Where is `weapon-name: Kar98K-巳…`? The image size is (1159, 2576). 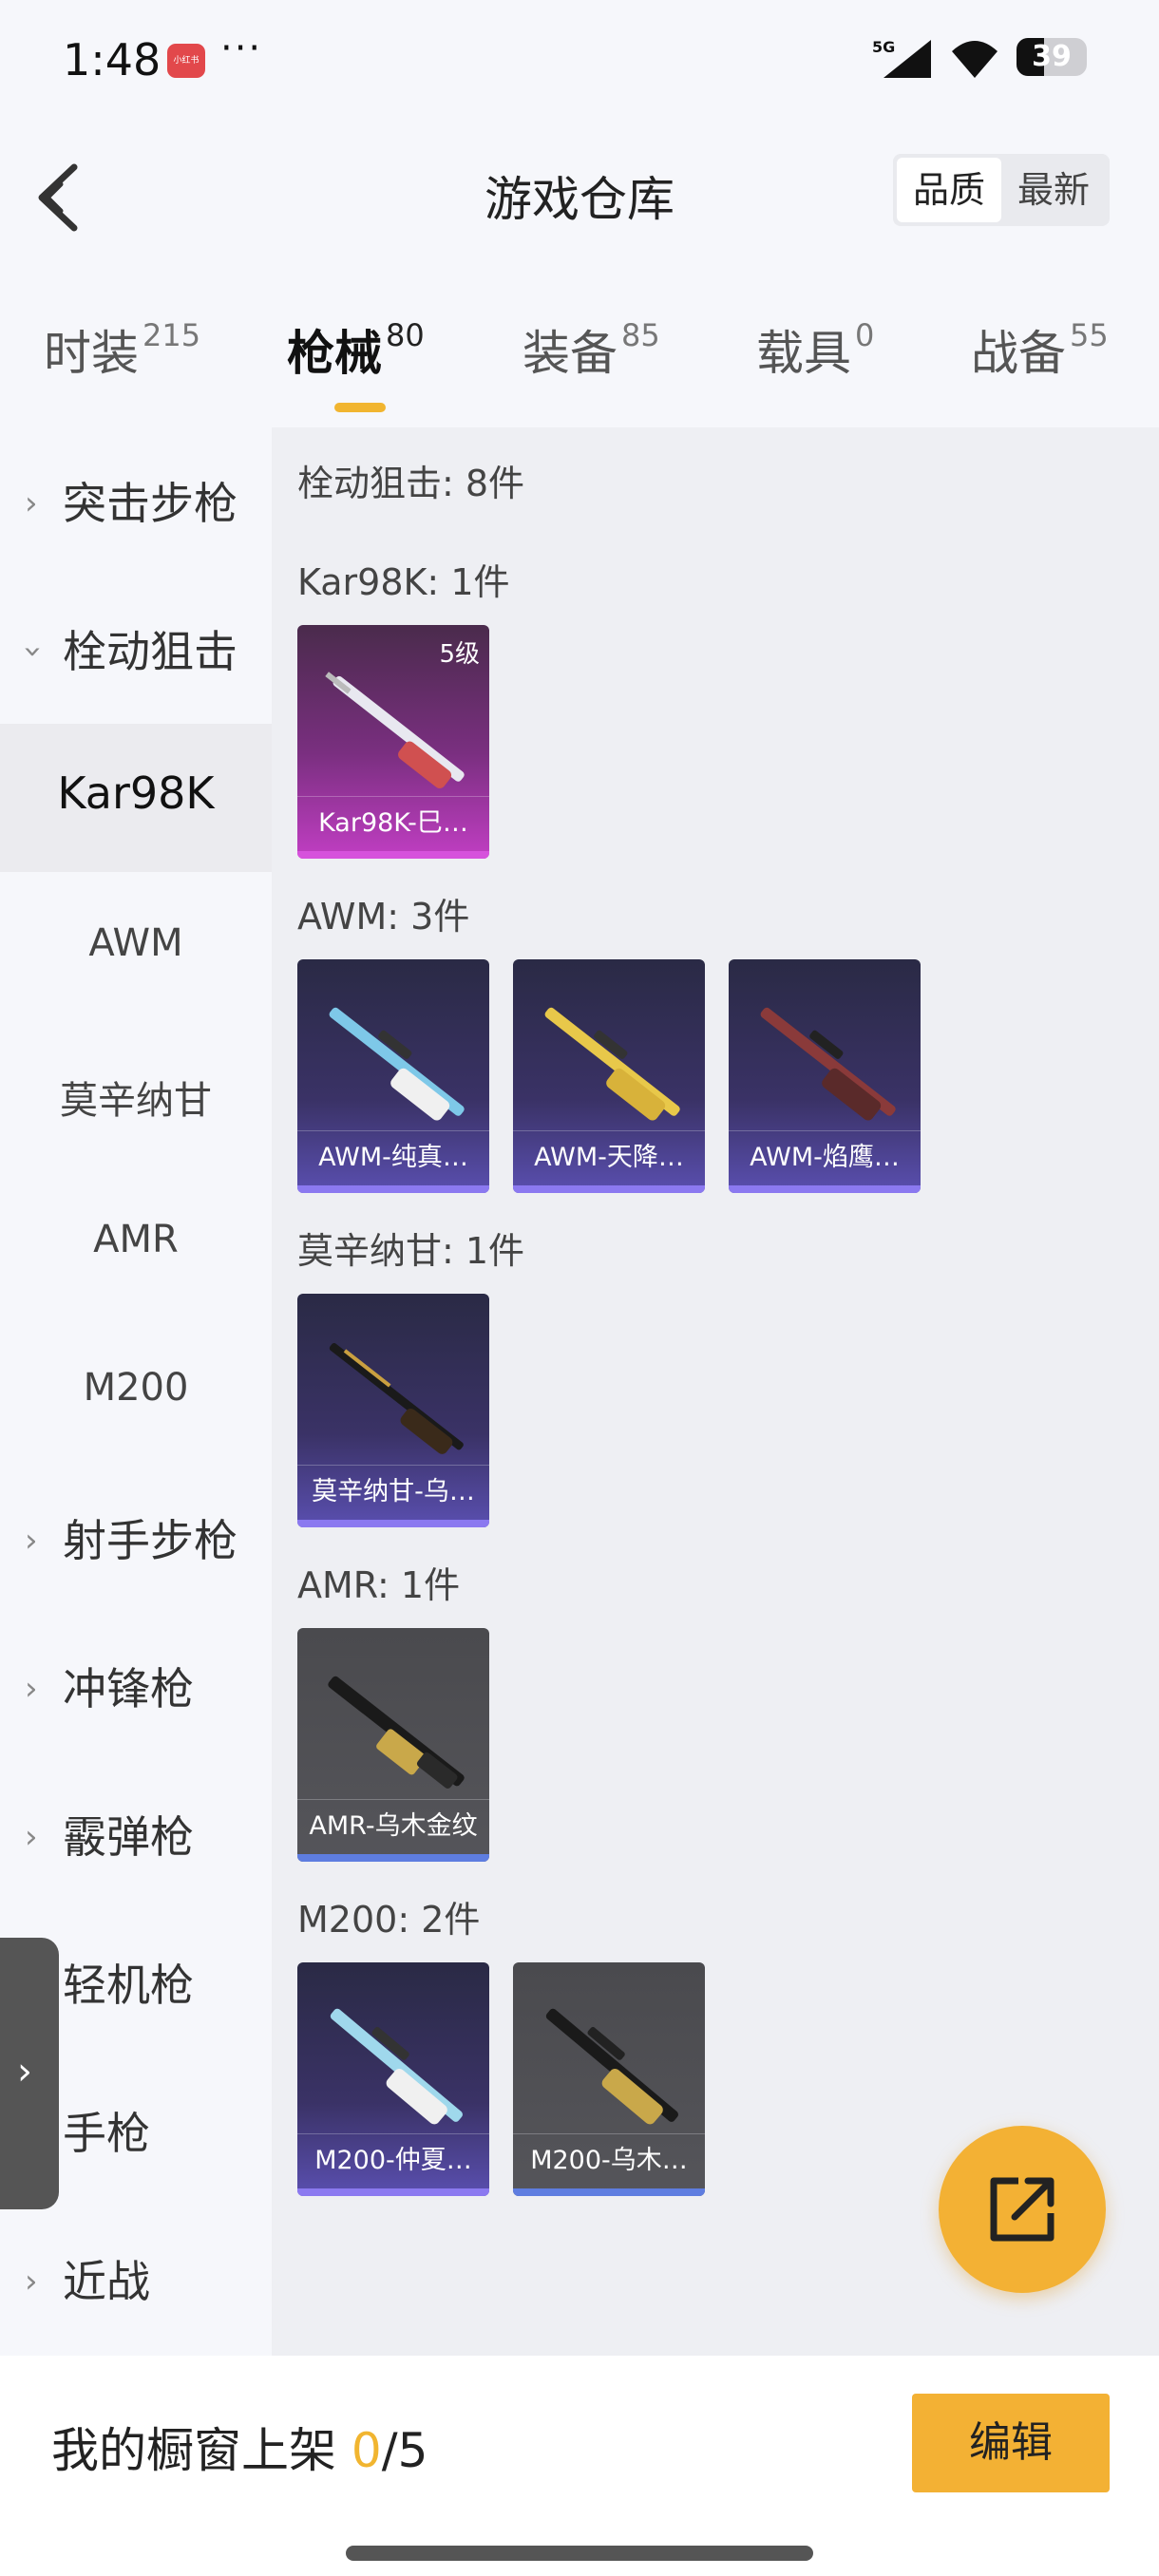 weapon-name: Kar98K-巳… is located at coordinates (393, 822).